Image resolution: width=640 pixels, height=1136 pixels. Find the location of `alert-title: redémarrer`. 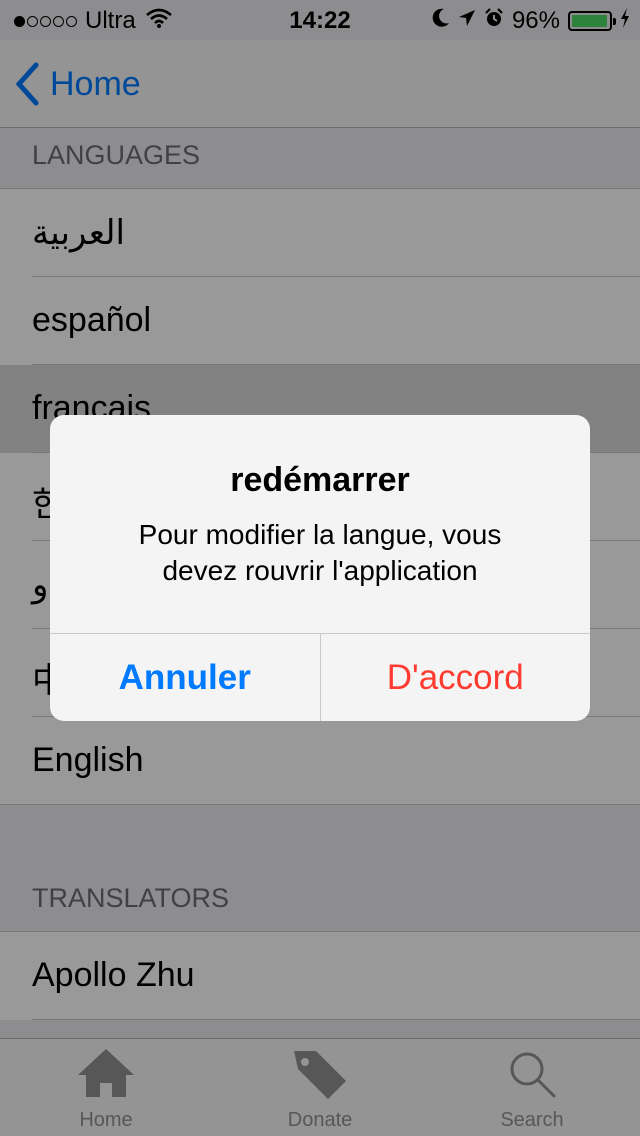

alert-title: redémarrer is located at coordinates (320, 480).